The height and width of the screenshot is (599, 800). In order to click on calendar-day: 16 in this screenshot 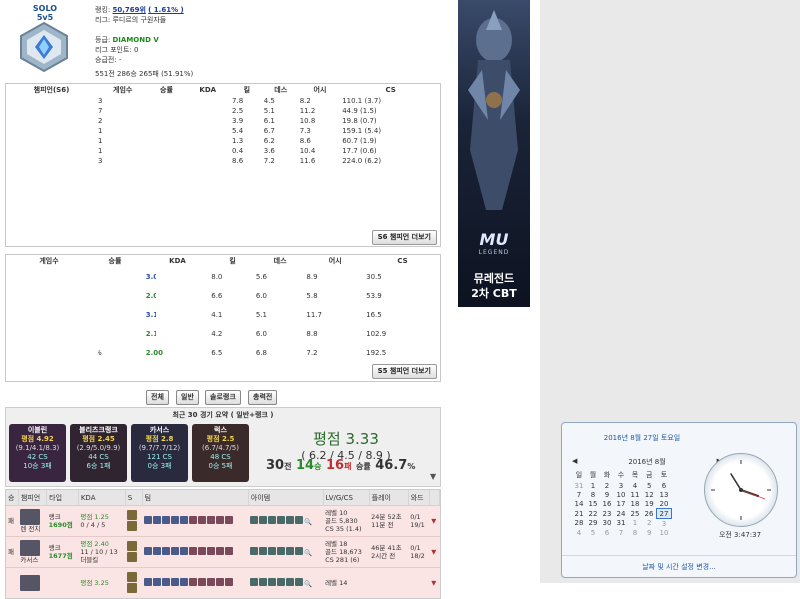, I will do `click(607, 504)`.